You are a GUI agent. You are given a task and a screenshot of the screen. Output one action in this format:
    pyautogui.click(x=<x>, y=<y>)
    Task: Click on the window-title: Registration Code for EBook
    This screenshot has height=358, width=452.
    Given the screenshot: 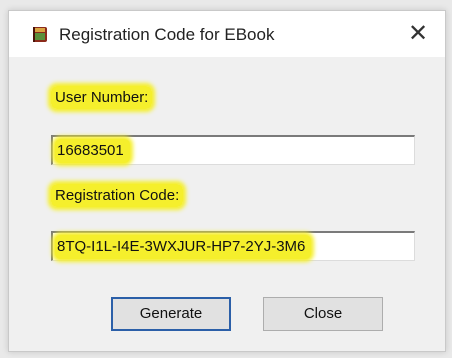 What is the action you would take?
    pyautogui.click(x=167, y=34)
    